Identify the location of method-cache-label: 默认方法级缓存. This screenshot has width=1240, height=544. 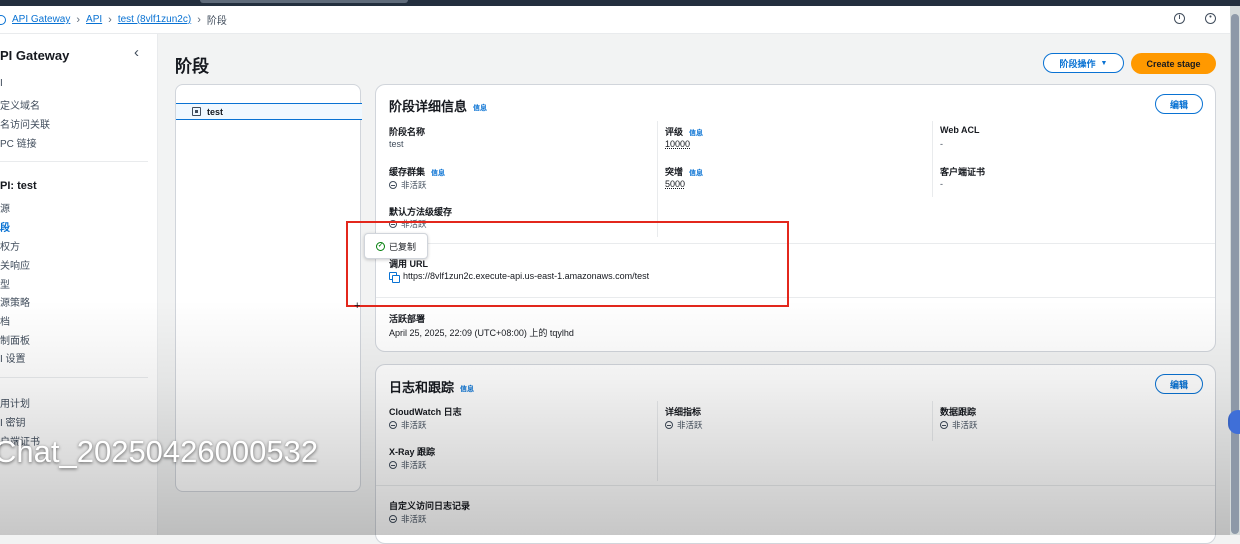
(421, 212).